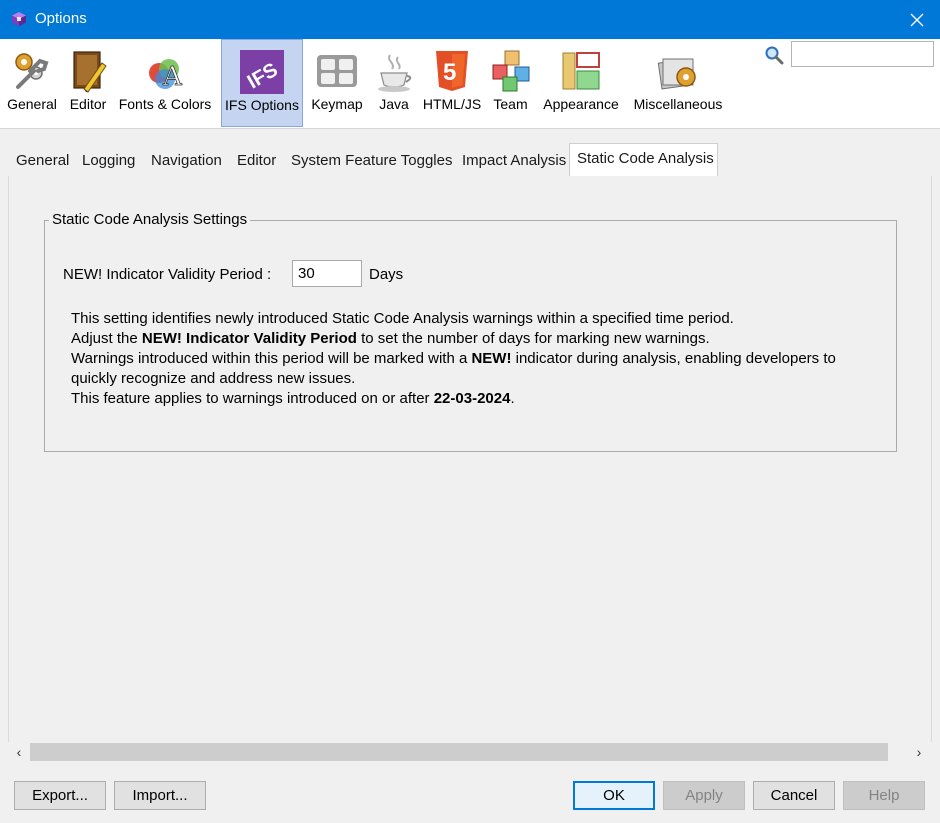 The image size is (940, 823). What do you see at coordinates (510, 104) in the screenshot?
I see `category-label: Team` at bounding box center [510, 104].